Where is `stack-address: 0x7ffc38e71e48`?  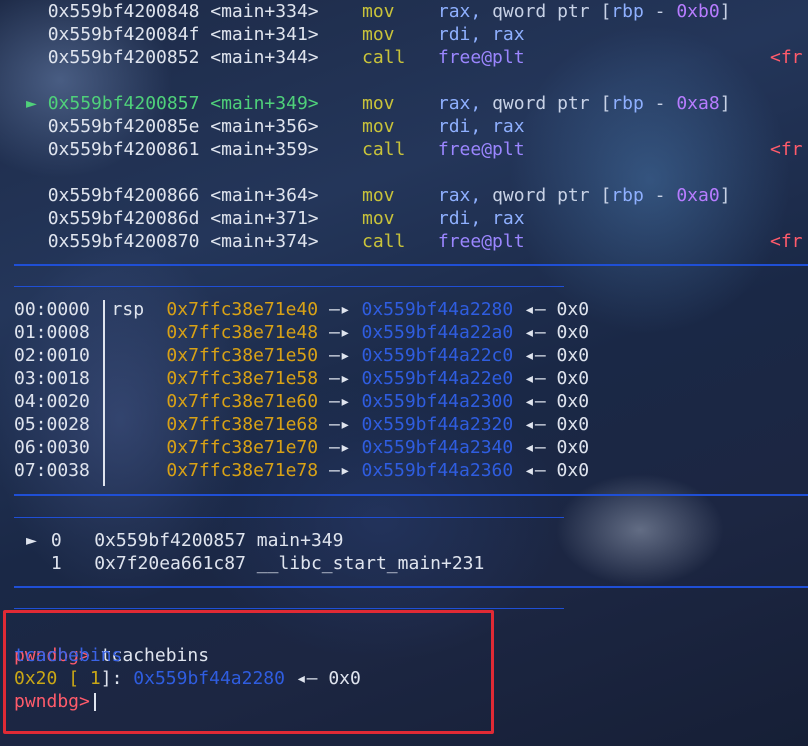 stack-address: 0x7ffc38e71e48 is located at coordinates (242, 332).